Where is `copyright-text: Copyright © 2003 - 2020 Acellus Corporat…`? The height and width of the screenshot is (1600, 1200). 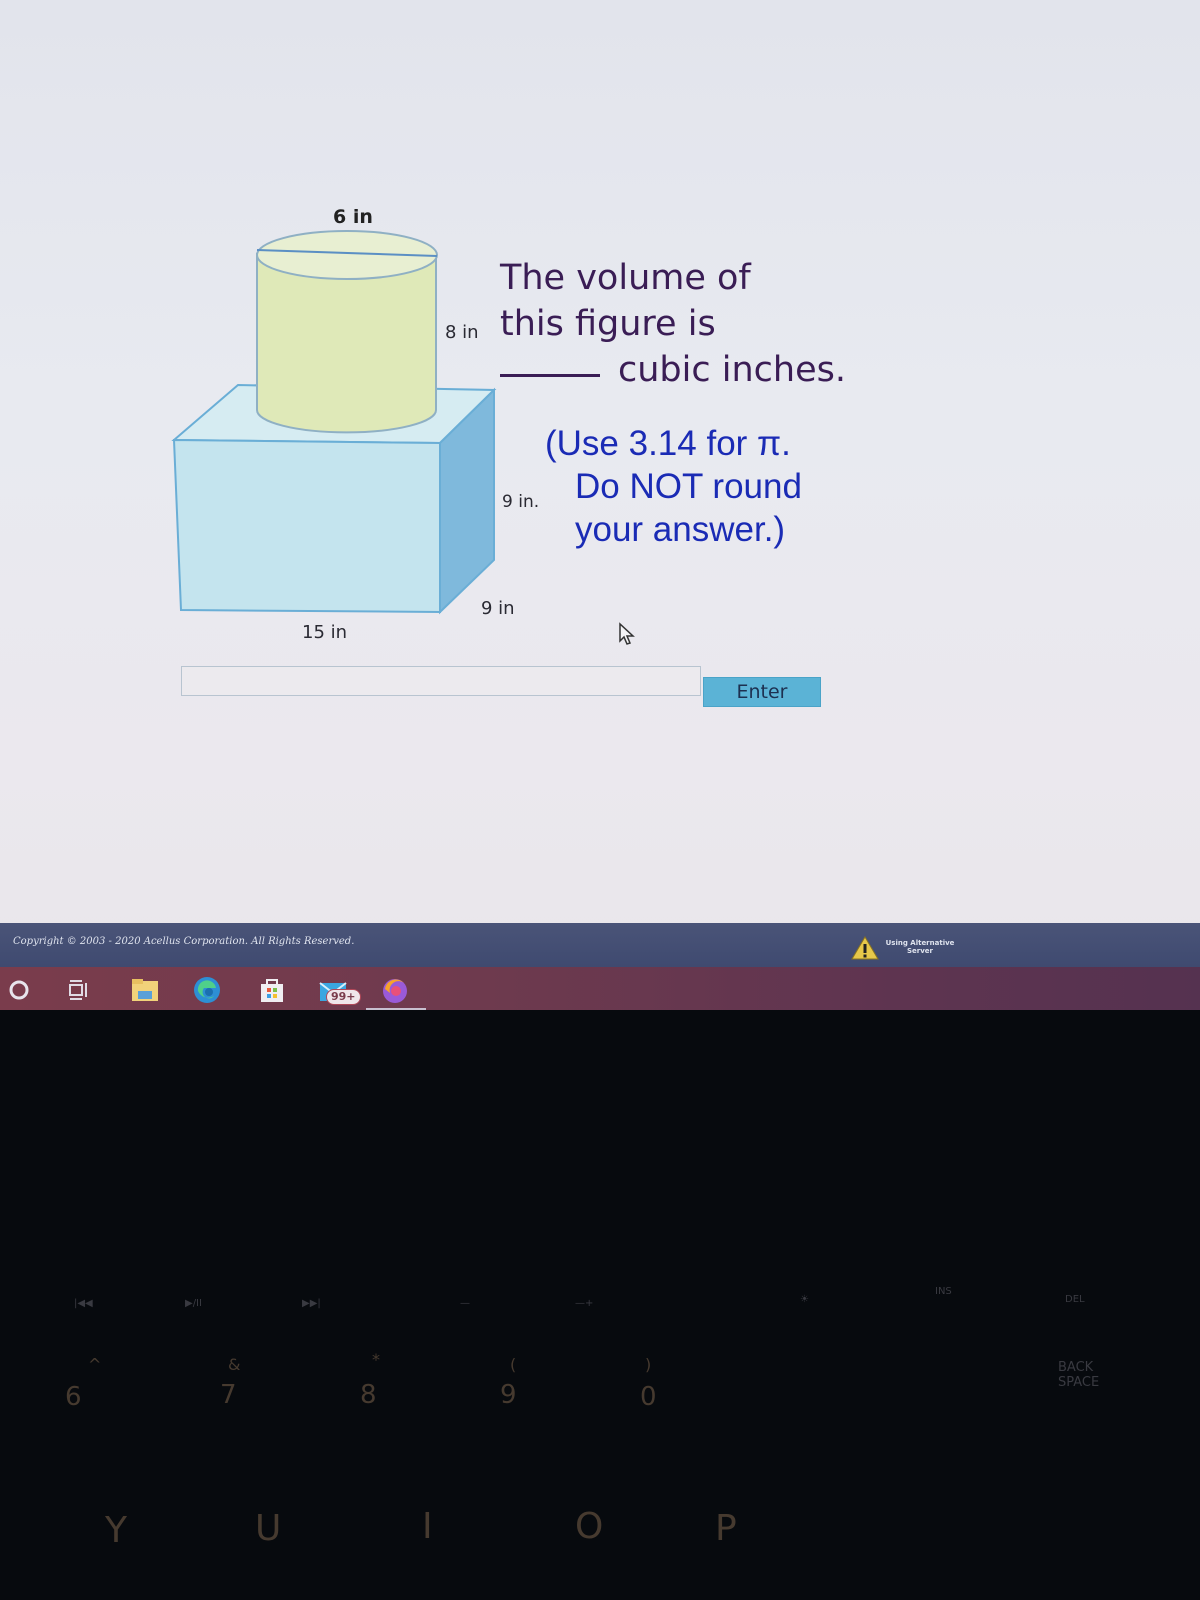
copyright-text: Copyright © 2003 - 2020 Acellus Corporat… is located at coordinates (184, 941).